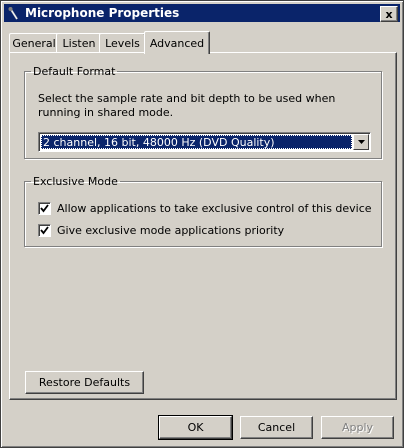 The width and height of the screenshot is (404, 448). I want to click on tab-levels: Levels, so click(122, 43).